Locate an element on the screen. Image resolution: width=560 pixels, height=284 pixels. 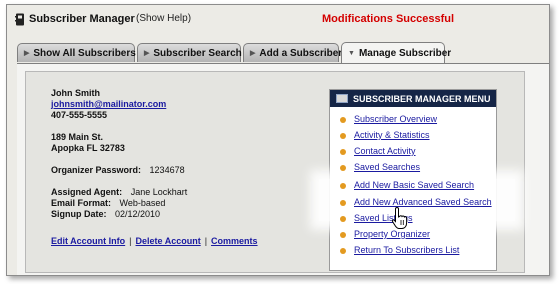
email-format-label: Email Format: is located at coordinates (81, 203).